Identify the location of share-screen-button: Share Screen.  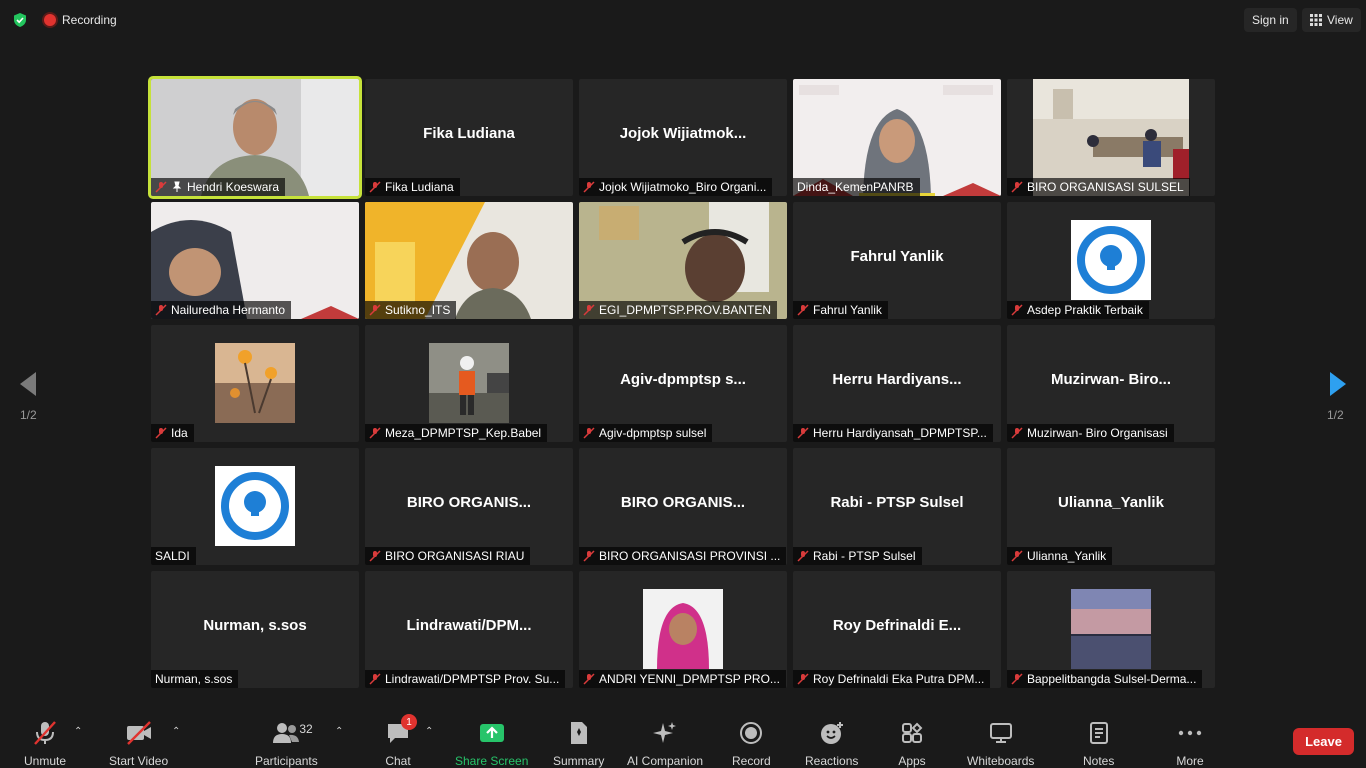
(491, 744).